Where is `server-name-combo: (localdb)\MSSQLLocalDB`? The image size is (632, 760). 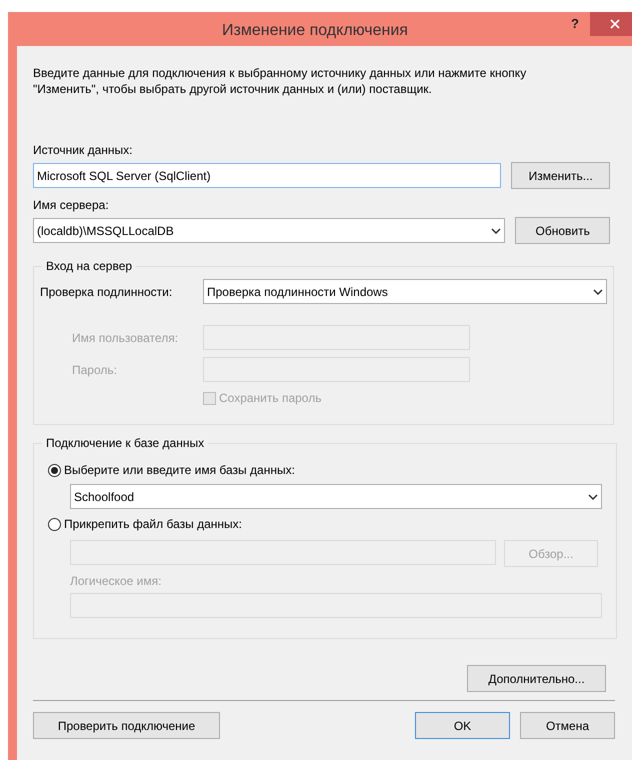 server-name-combo: (localdb)\MSSQLLocalDB is located at coordinates (269, 230).